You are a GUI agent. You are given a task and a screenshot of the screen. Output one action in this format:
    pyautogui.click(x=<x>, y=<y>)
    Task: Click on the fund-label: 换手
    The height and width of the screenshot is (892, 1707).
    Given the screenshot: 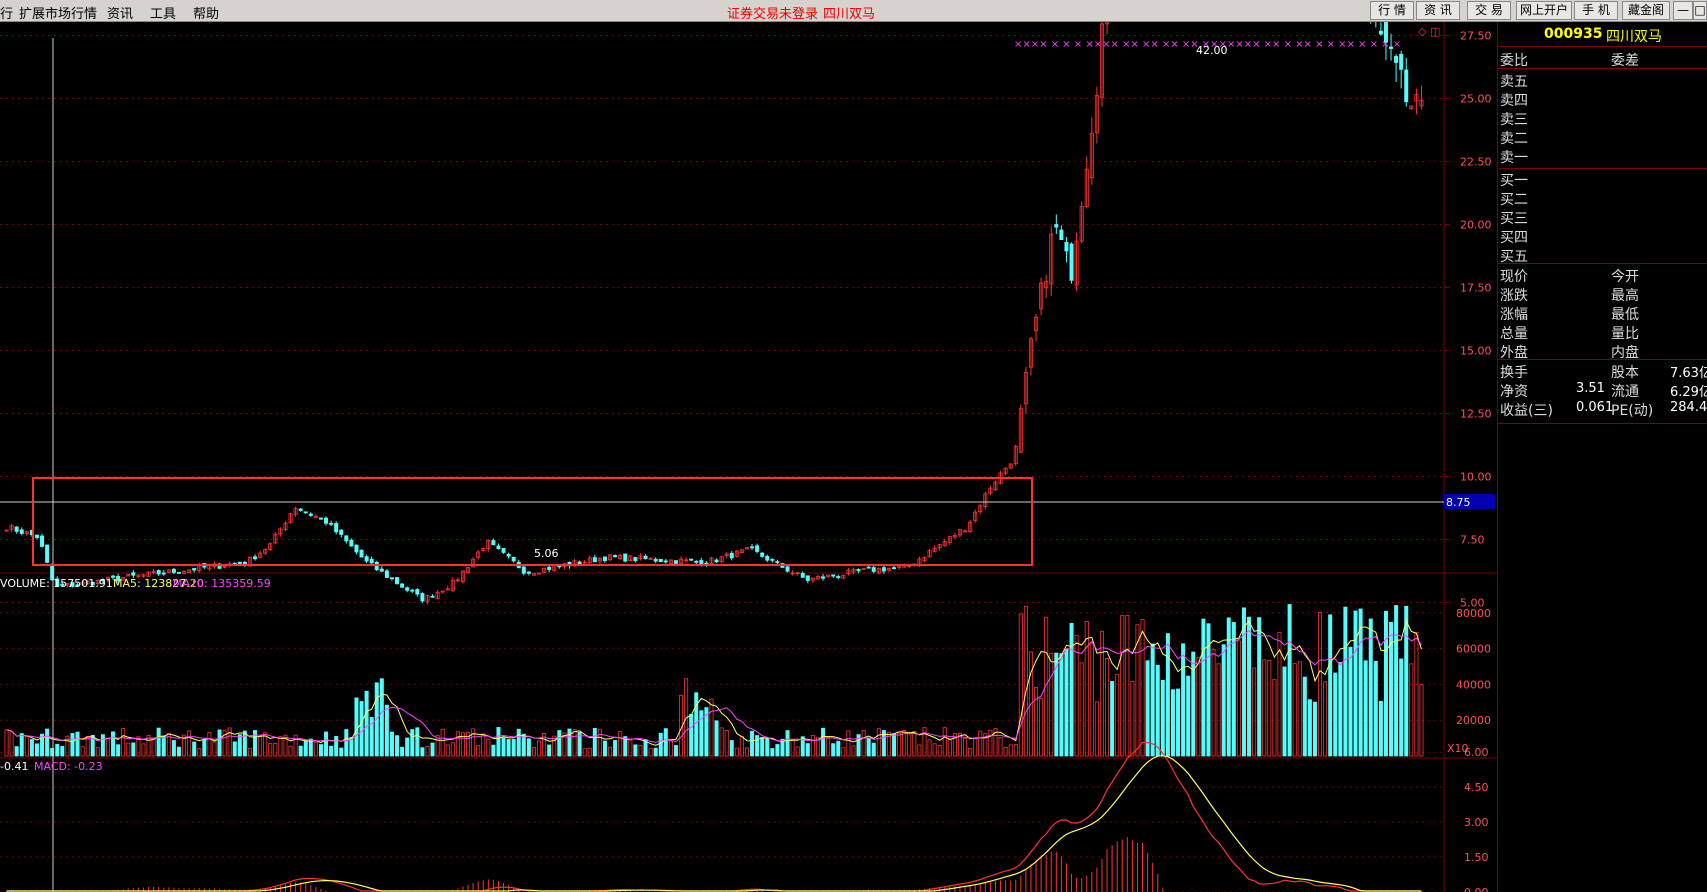 What is the action you would take?
    pyautogui.click(x=1514, y=373)
    